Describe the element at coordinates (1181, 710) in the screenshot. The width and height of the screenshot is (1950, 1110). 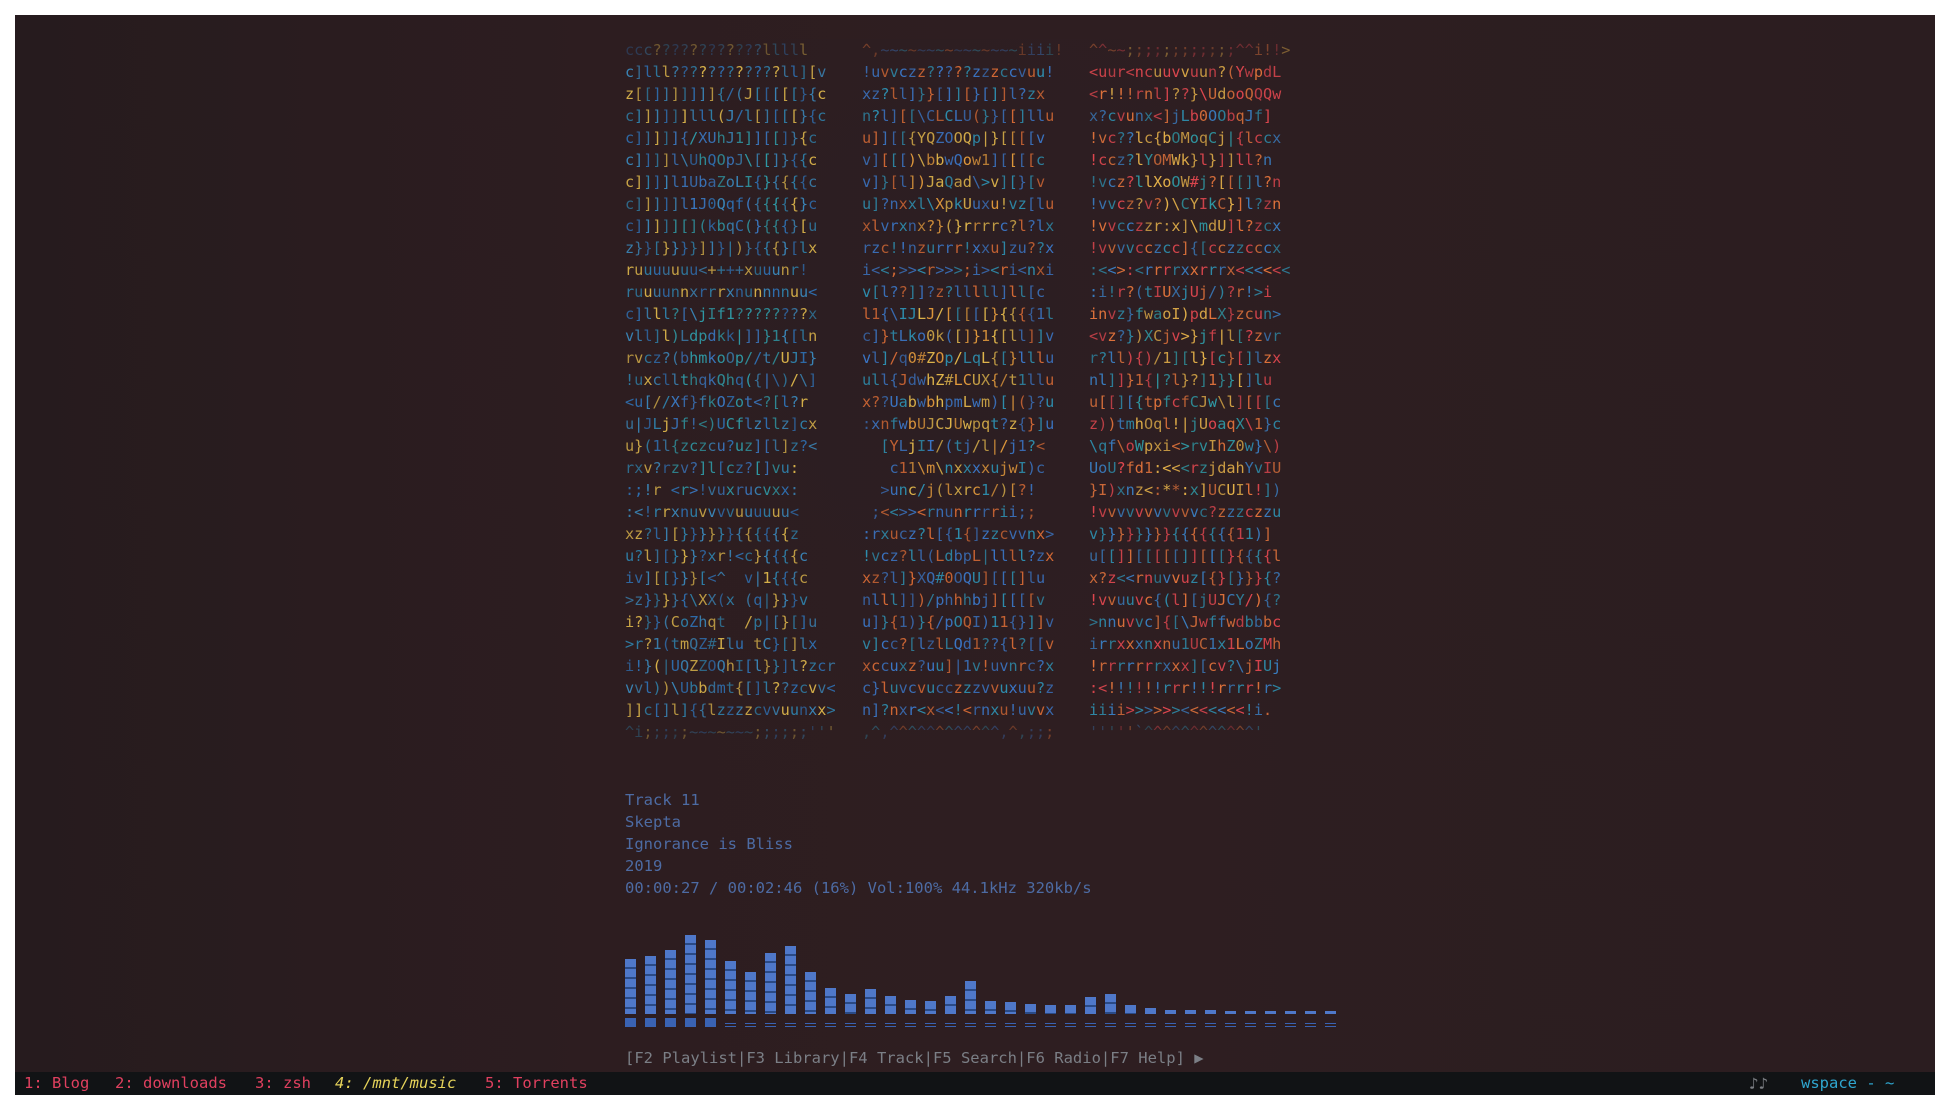
I see `cover-line: iiii>>>>>><<<<<<<!i.` at that location.